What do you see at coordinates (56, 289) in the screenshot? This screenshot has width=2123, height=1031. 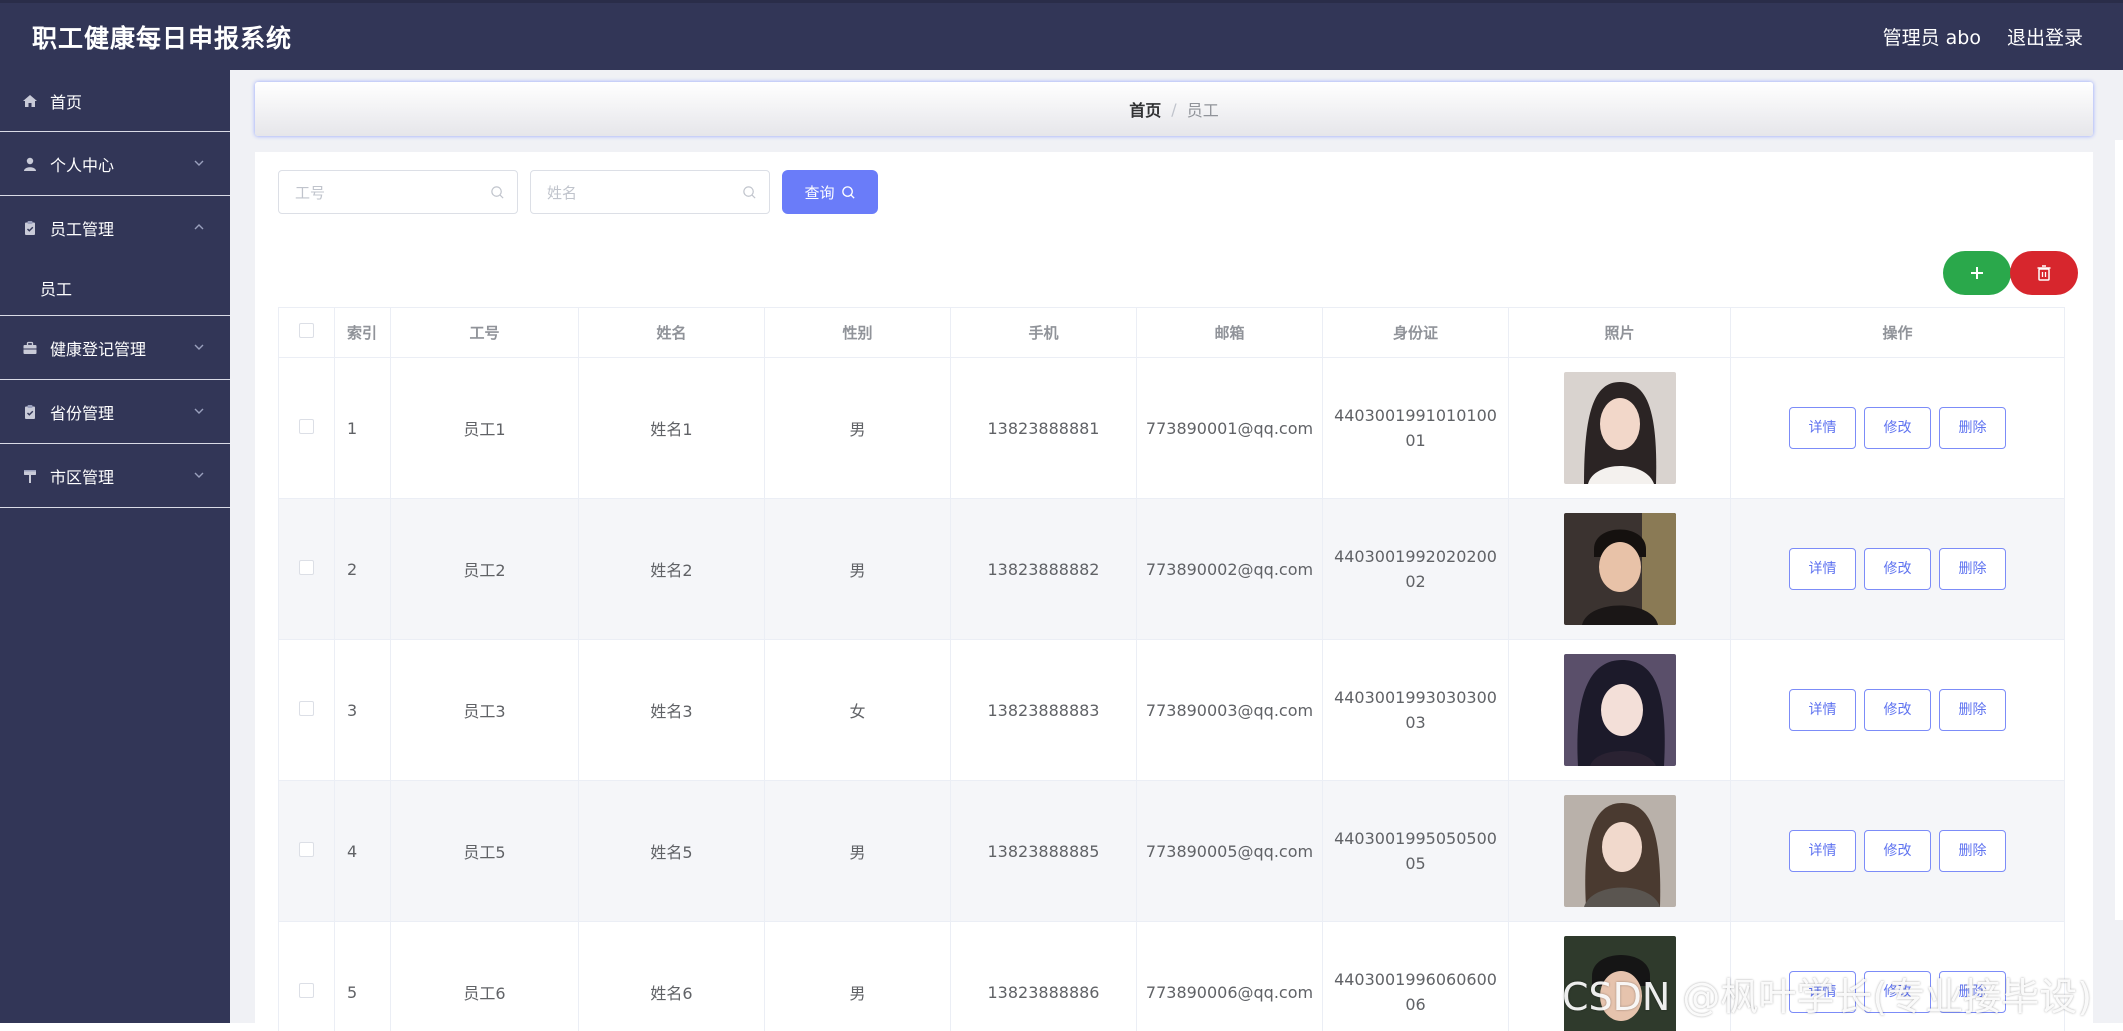 I see `sidebar-subitem-label: 员工` at bounding box center [56, 289].